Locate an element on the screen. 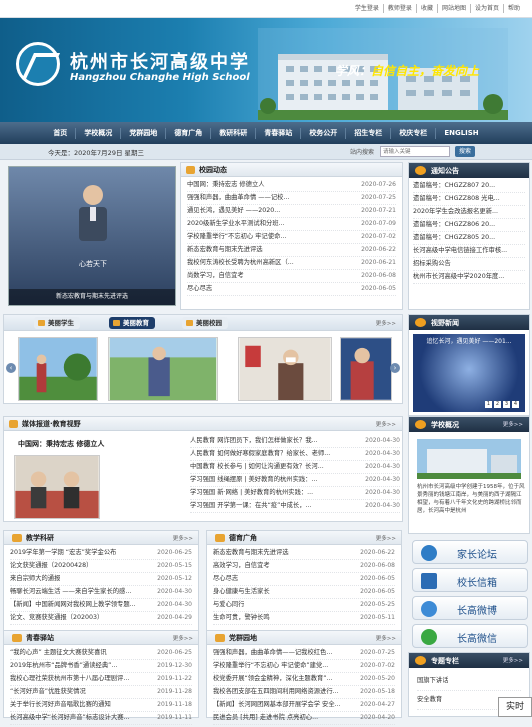  list-item: 身心健康与生活家长 2020-06-05 is located at coordinates (304, 592).